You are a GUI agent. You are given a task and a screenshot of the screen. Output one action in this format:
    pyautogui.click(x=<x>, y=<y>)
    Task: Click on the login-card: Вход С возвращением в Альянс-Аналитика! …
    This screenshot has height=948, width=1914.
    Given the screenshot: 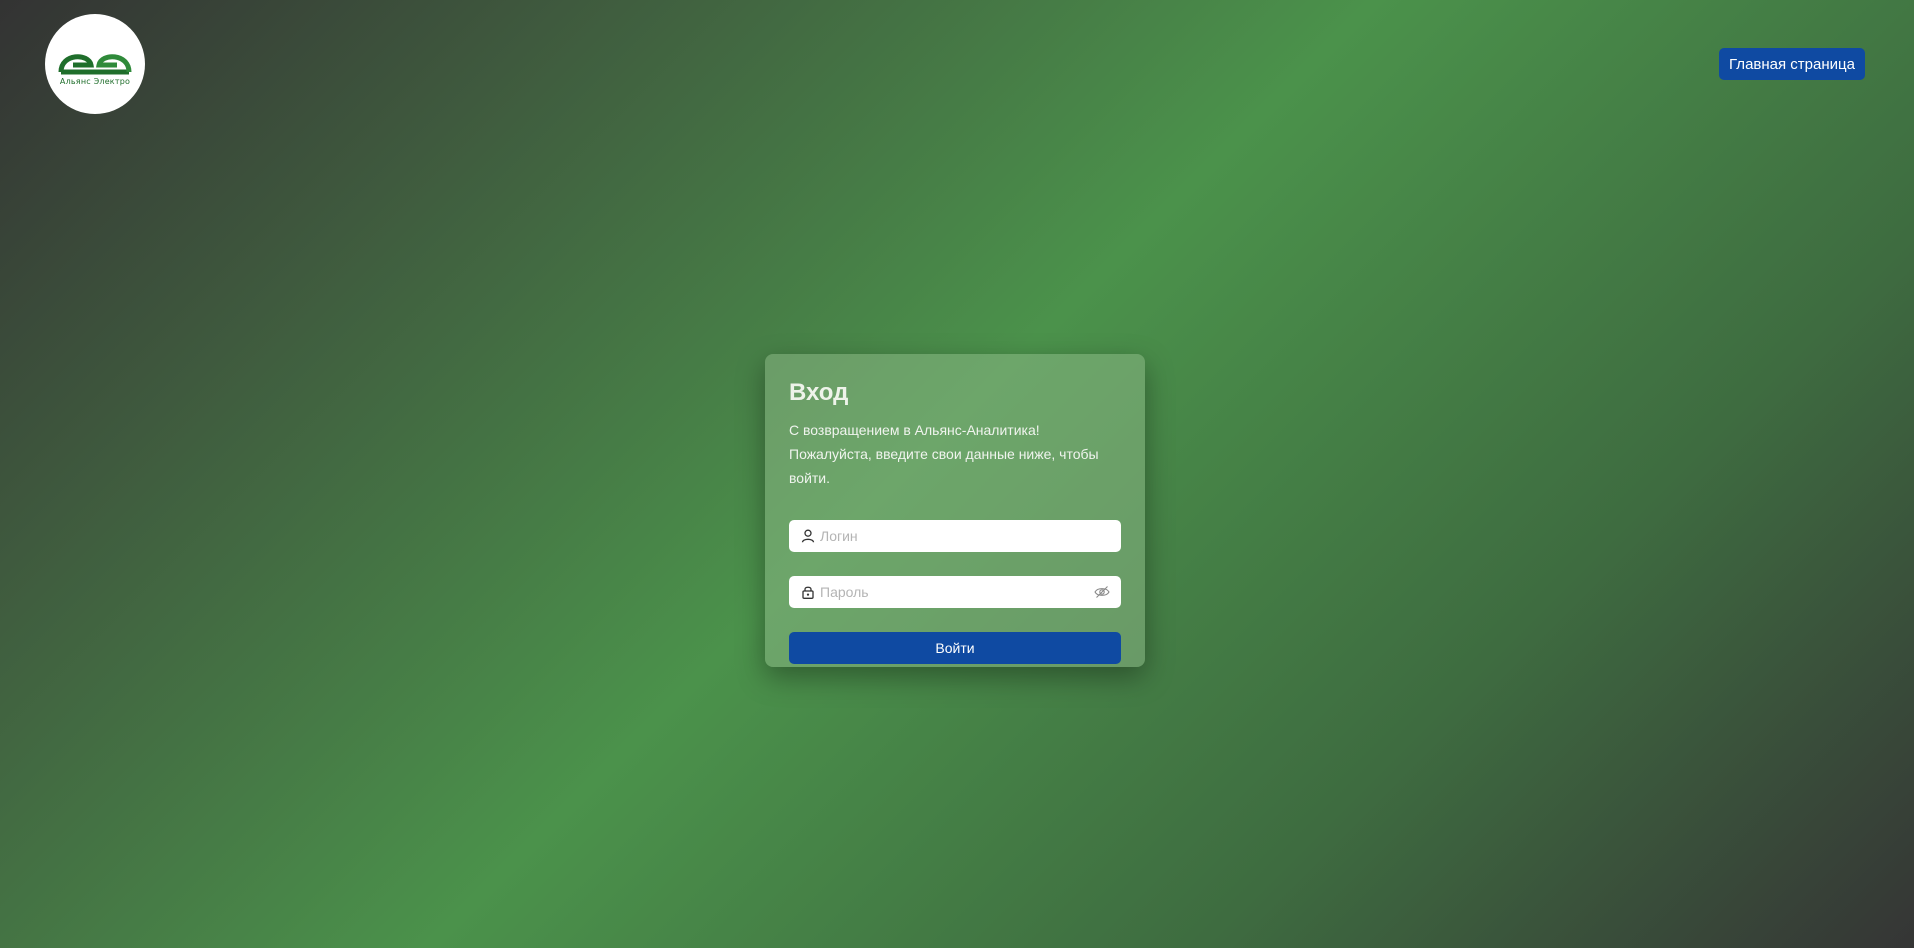 What is the action you would take?
    pyautogui.click(x=955, y=510)
    